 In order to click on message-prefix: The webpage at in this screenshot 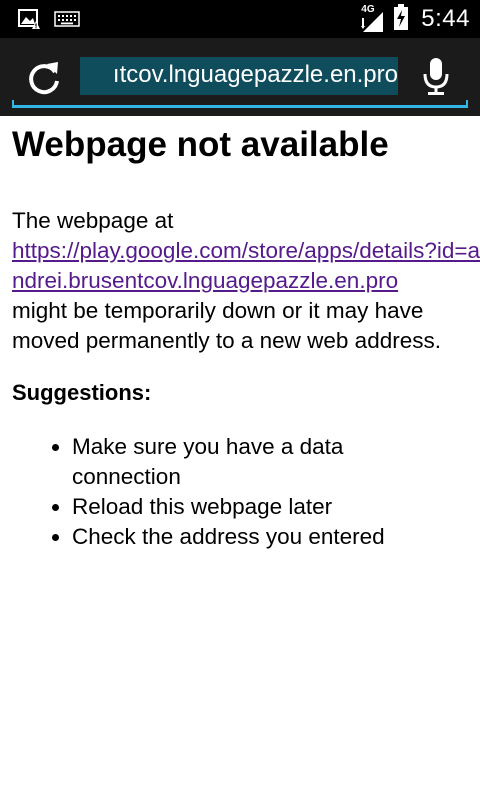, I will do `click(93, 220)`.